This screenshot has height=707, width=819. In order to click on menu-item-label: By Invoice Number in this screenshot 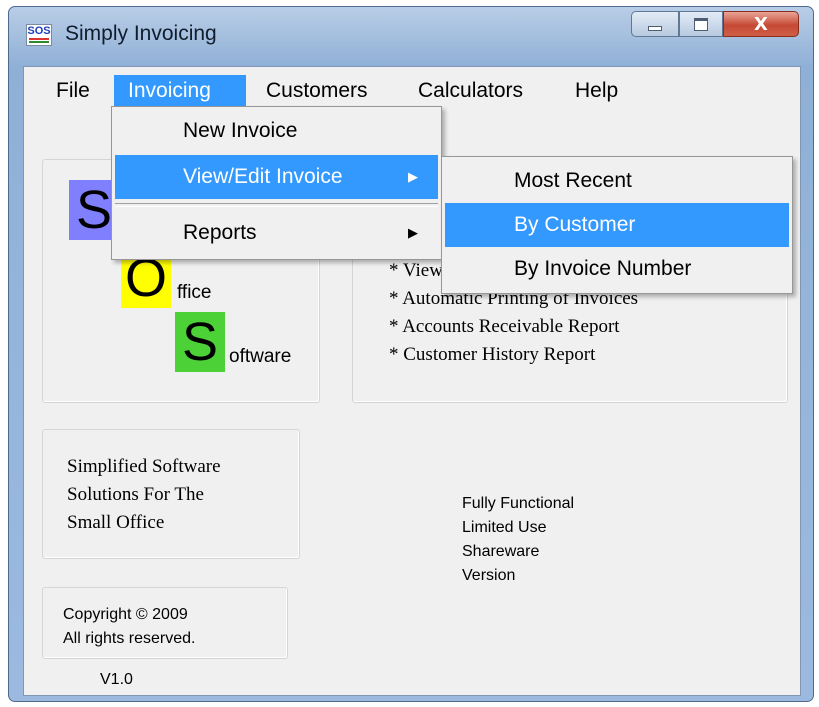, I will do `click(603, 268)`.